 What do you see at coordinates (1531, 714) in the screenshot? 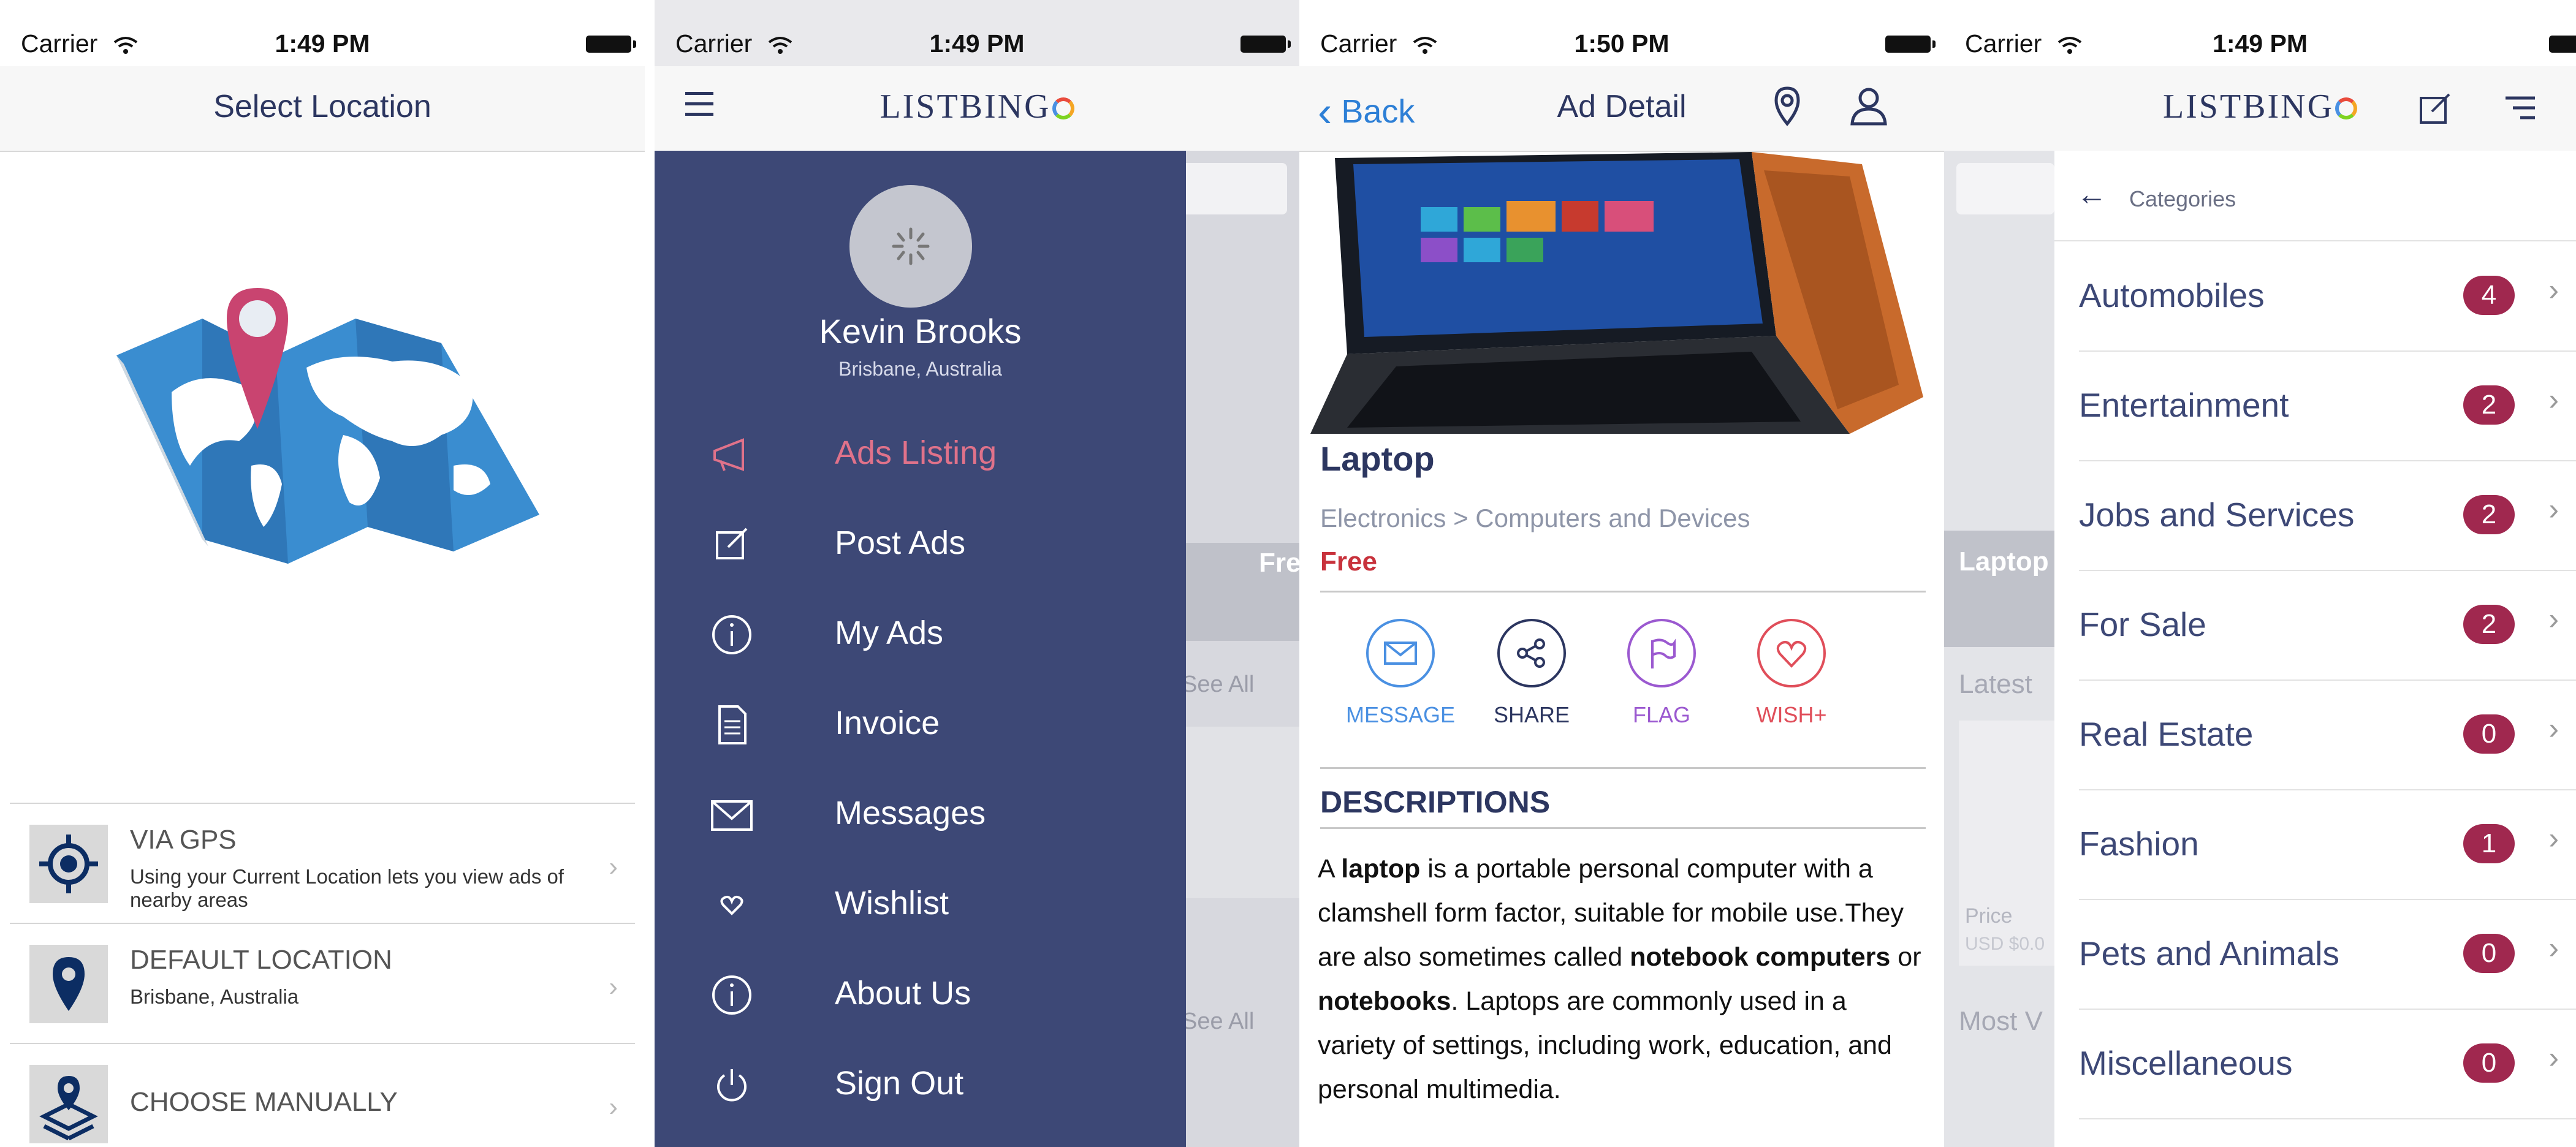
I see `action-label: SHARE` at bounding box center [1531, 714].